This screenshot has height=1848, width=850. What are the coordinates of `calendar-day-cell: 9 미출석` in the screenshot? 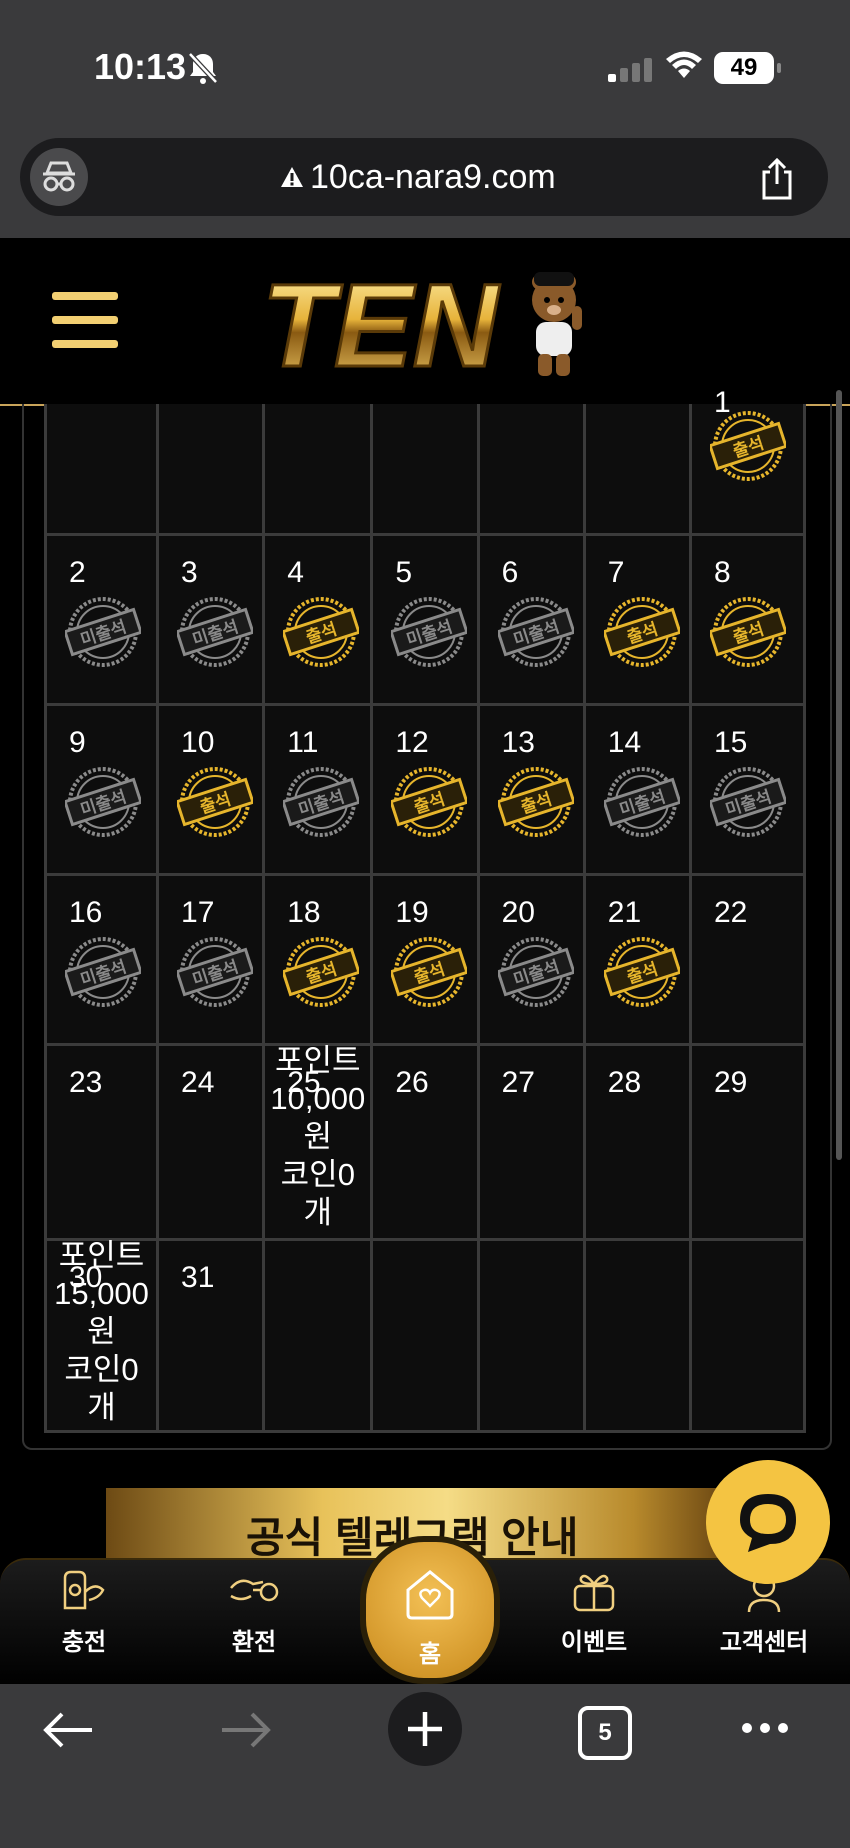 It's located at (101, 789).